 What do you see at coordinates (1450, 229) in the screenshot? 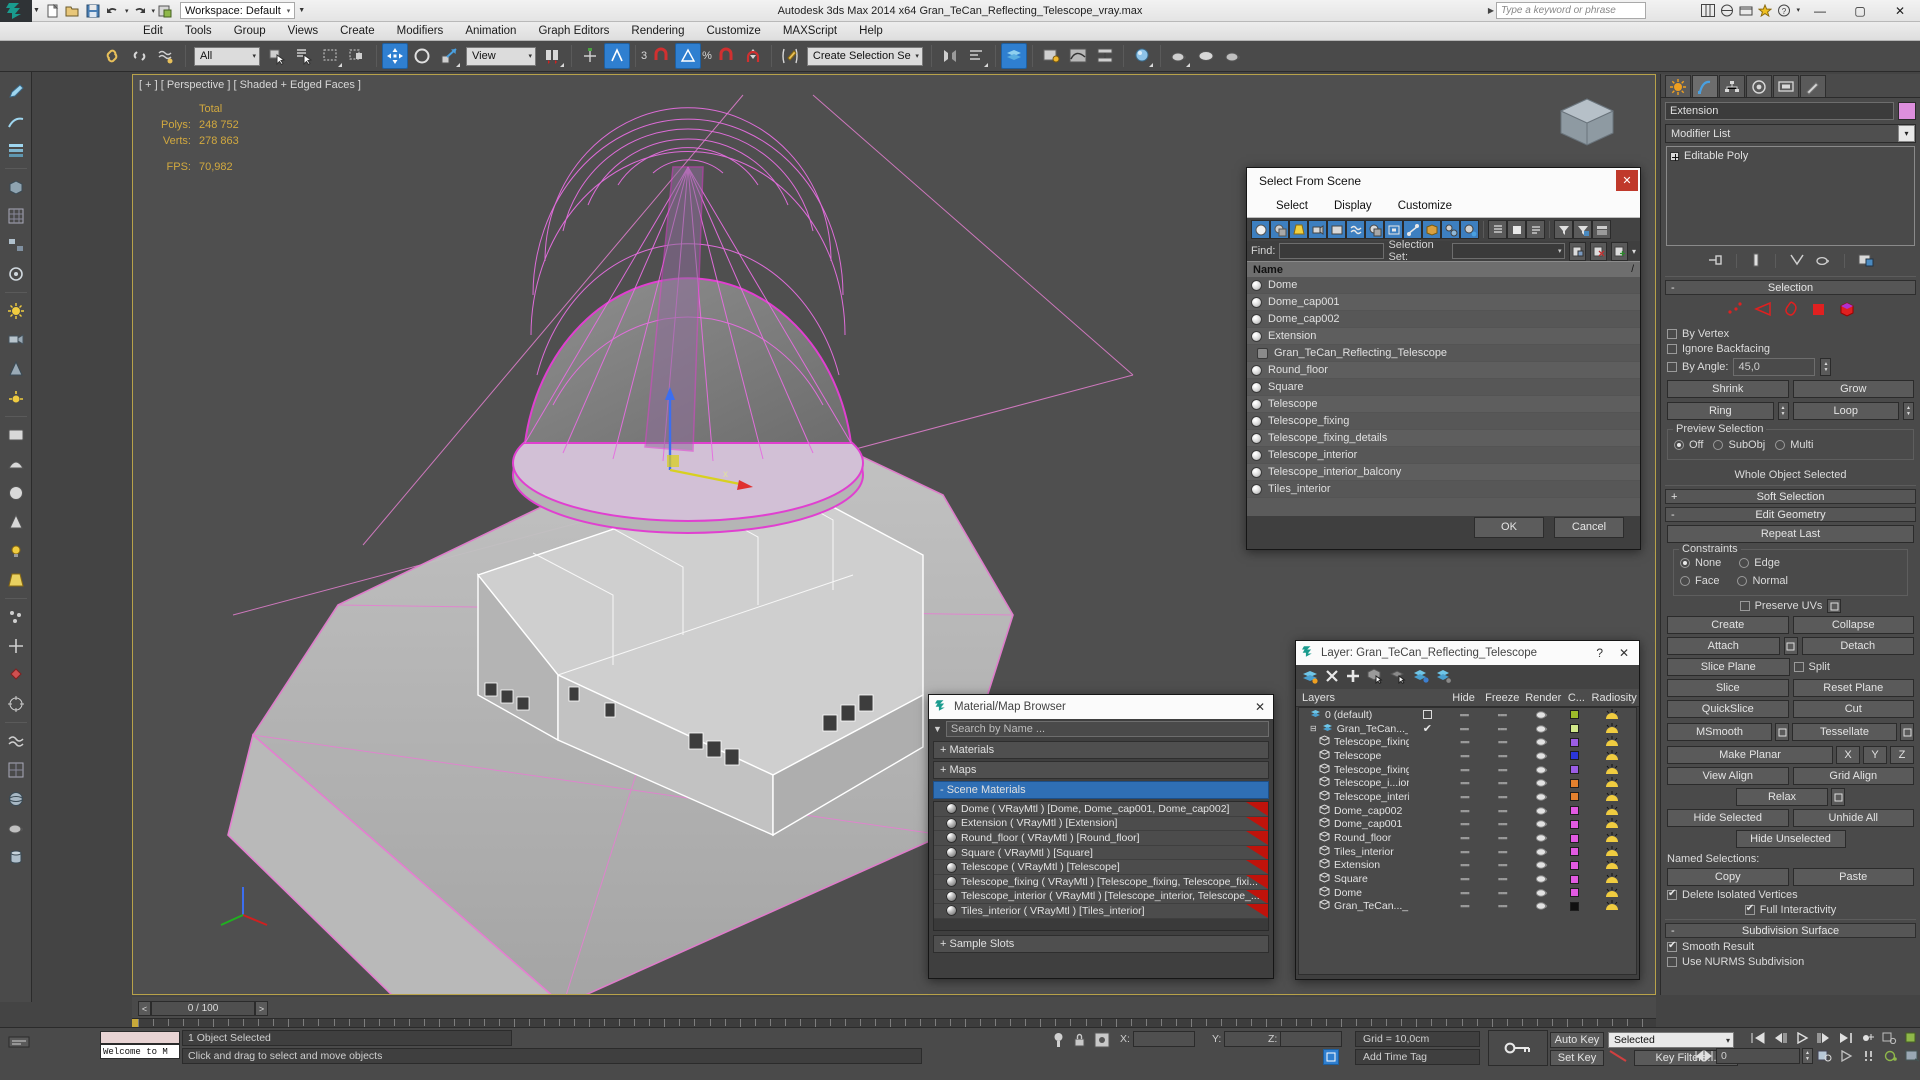
I see `display-children-icon` at bounding box center [1450, 229].